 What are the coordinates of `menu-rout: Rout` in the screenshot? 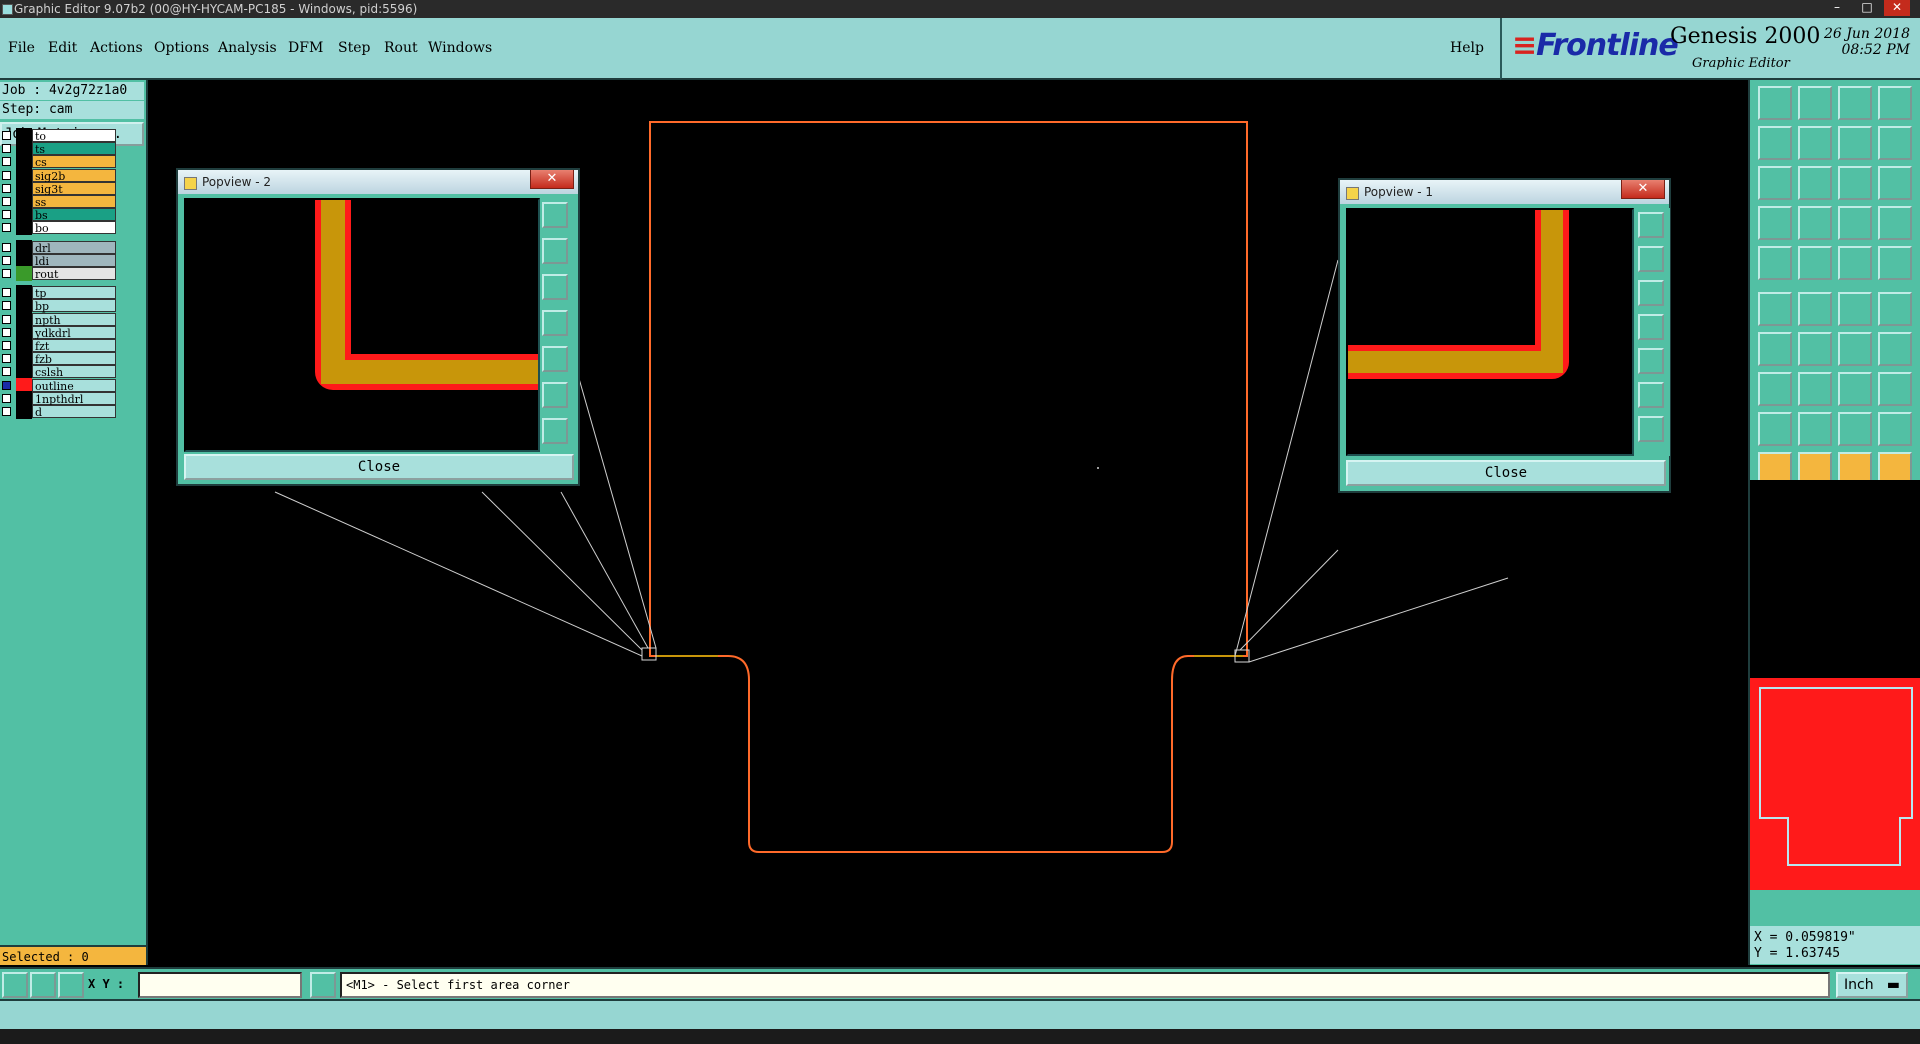 It's located at (401, 48).